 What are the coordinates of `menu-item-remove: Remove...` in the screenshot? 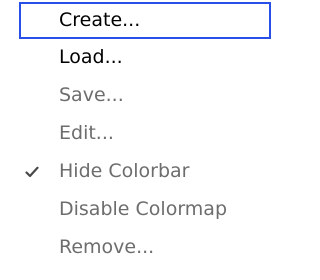 It's located at (145, 247).